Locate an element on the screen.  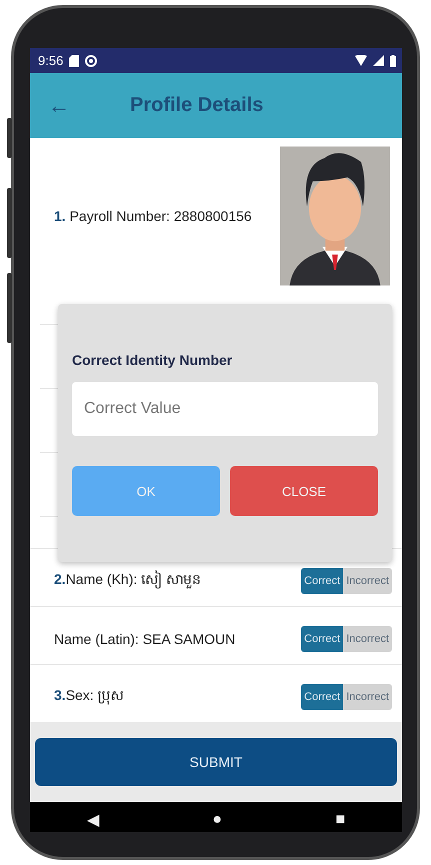
status-time: 9:56 is located at coordinates (51, 60).